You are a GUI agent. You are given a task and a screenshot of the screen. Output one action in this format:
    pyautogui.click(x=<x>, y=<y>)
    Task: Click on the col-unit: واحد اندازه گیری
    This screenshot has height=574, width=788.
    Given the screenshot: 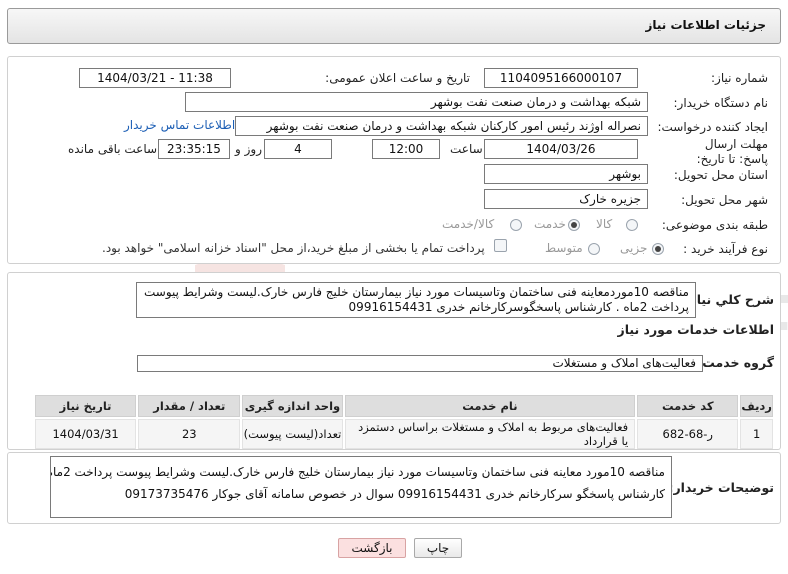 What is the action you would take?
    pyautogui.click(x=292, y=406)
    